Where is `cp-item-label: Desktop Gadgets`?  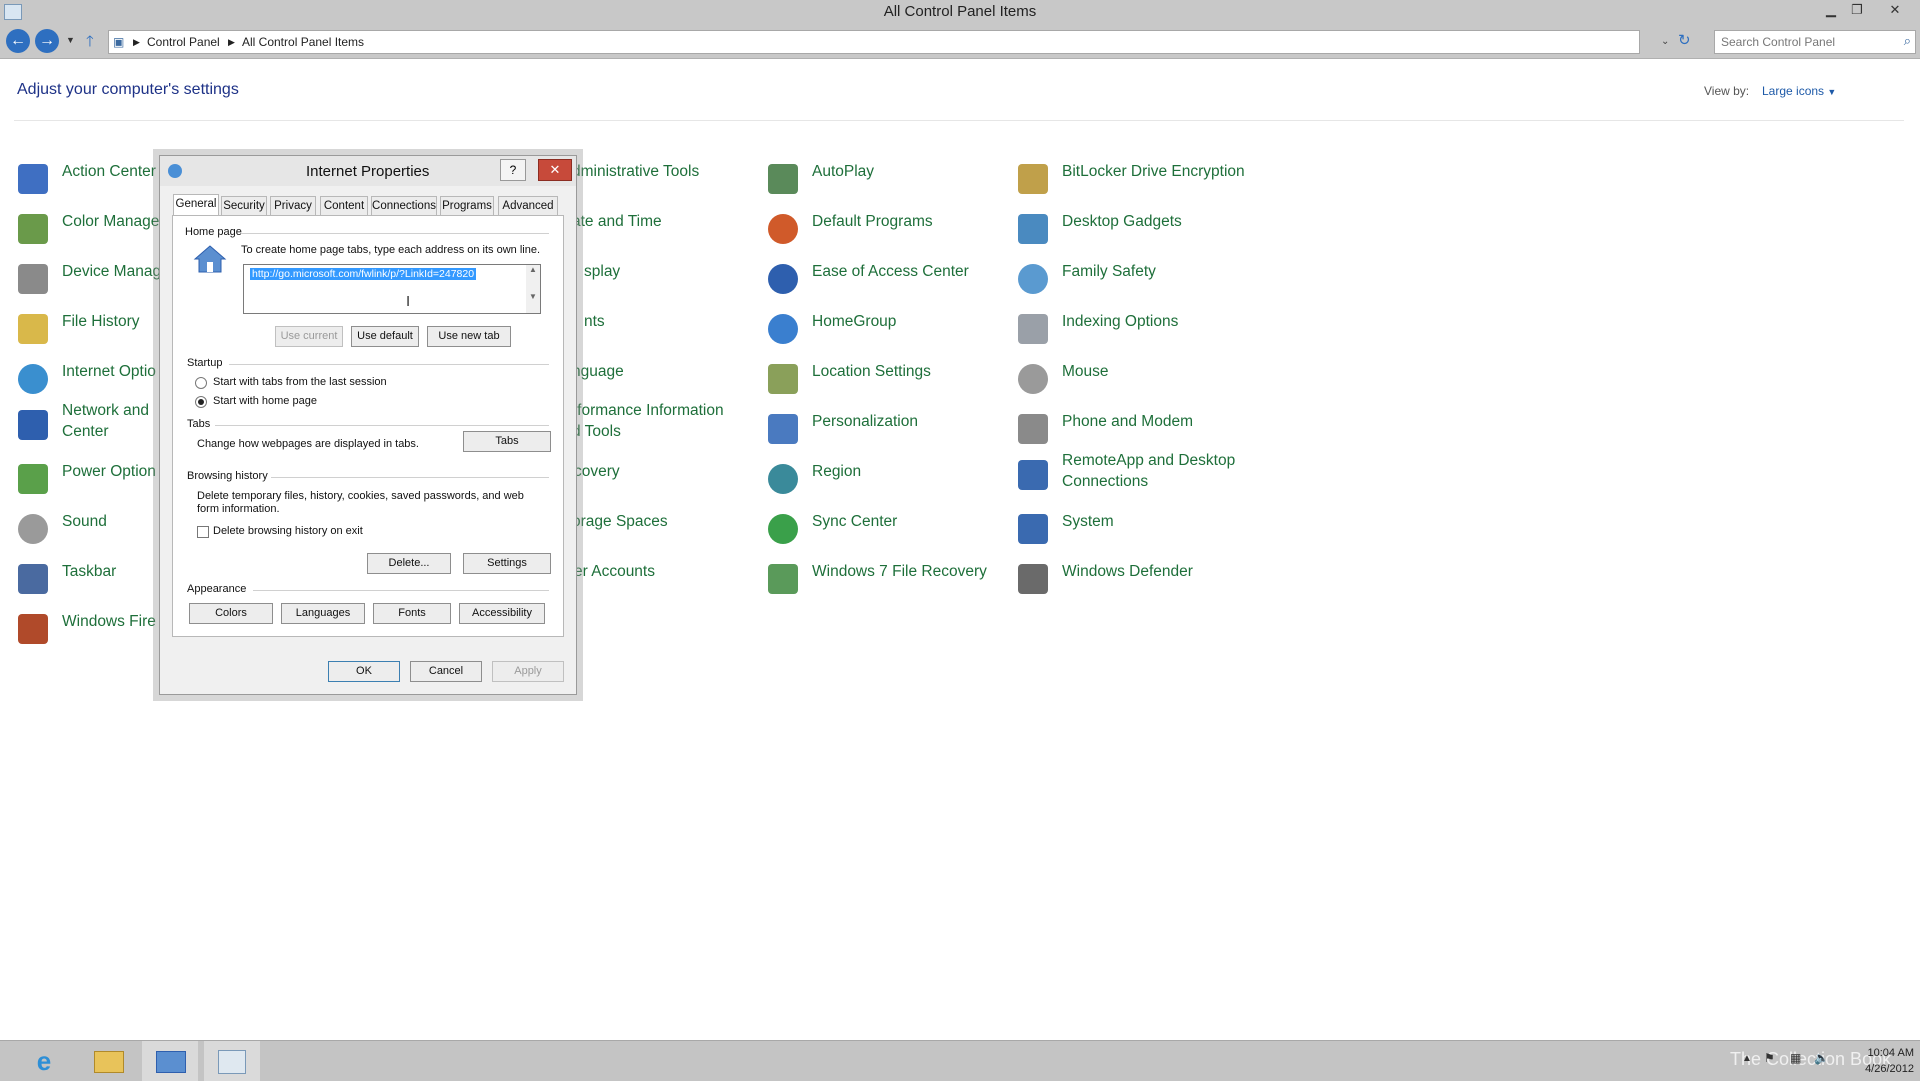 cp-item-label: Desktop Gadgets is located at coordinates (1122, 222).